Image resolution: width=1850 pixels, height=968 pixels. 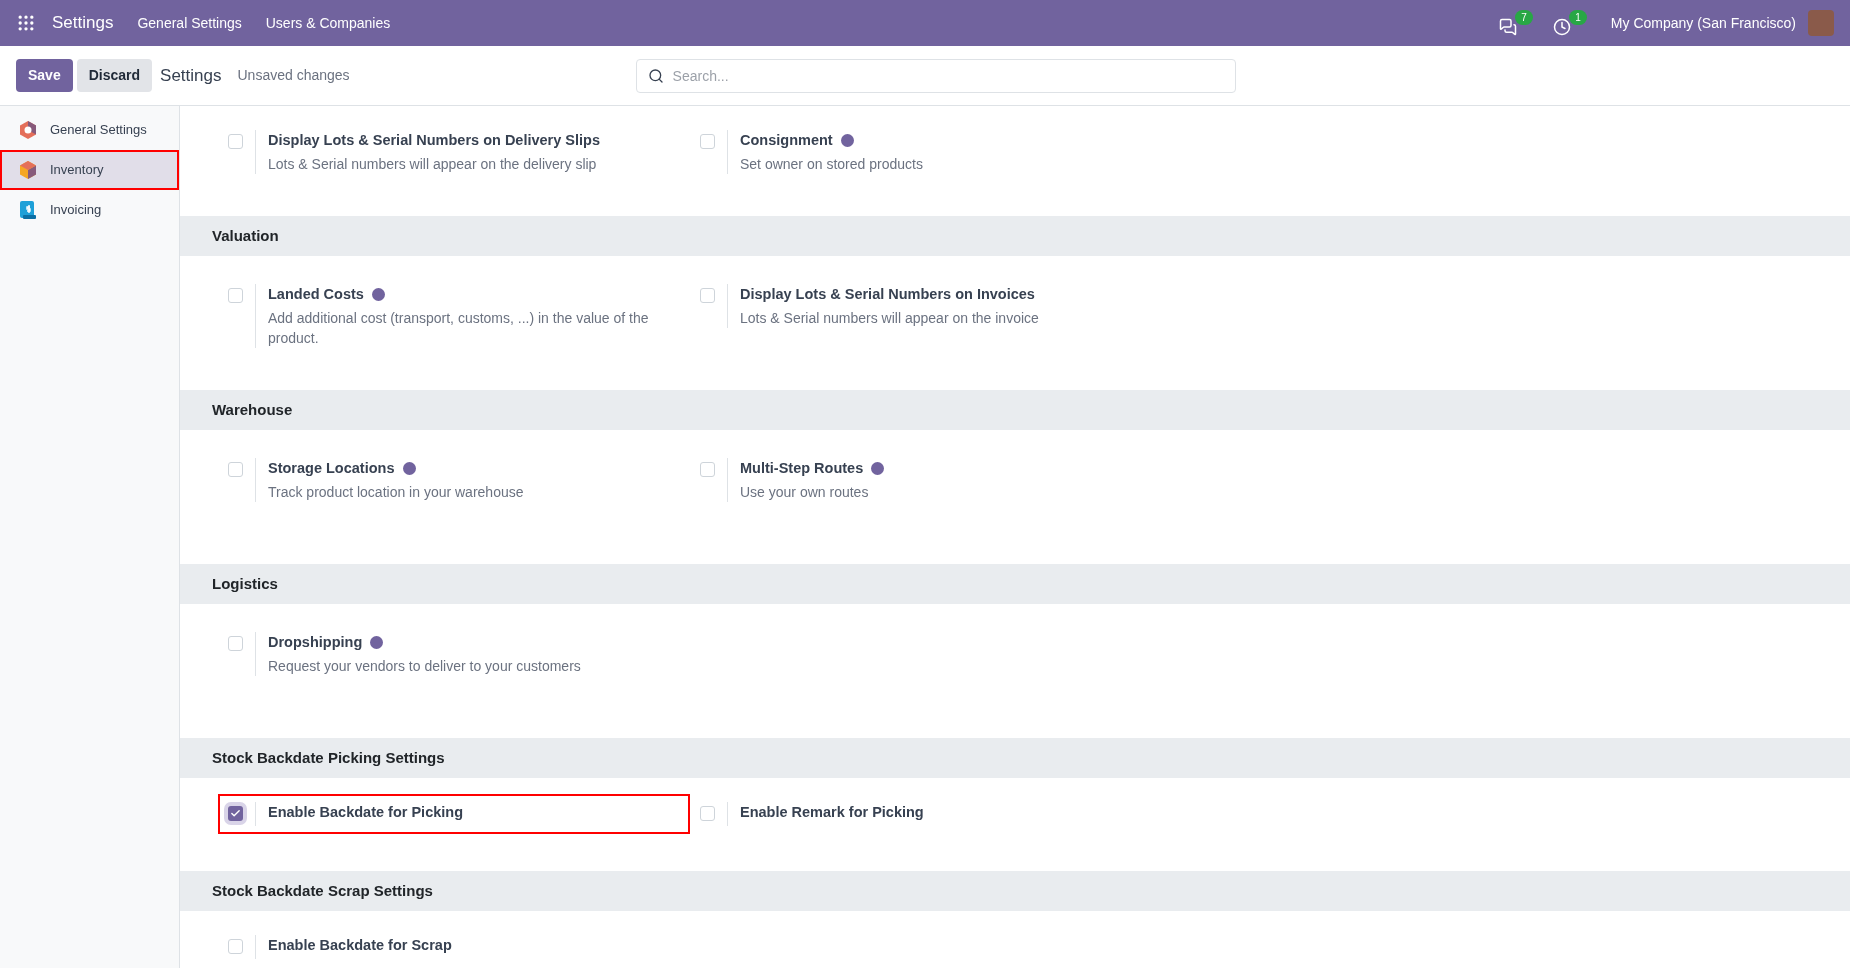 What do you see at coordinates (1507, 27) in the screenshot?
I see `chat-bubbles-icon` at bounding box center [1507, 27].